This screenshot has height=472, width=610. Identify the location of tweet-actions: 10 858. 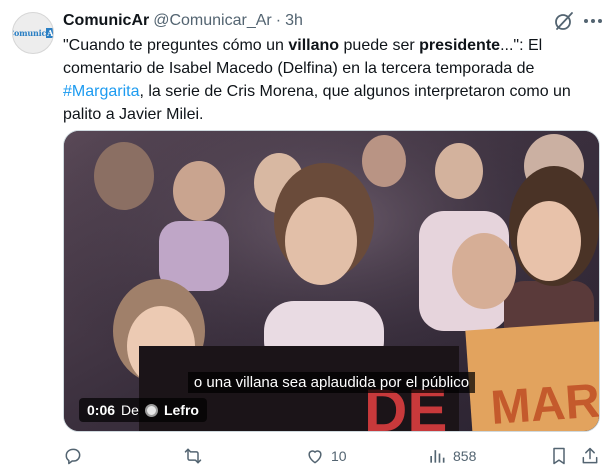
(331, 456).